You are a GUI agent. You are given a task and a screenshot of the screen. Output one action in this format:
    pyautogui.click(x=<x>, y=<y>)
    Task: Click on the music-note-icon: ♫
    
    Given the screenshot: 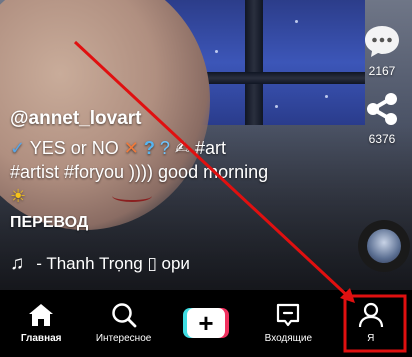 What is the action you would take?
    pyautogui.click(x=17, y=263)
    